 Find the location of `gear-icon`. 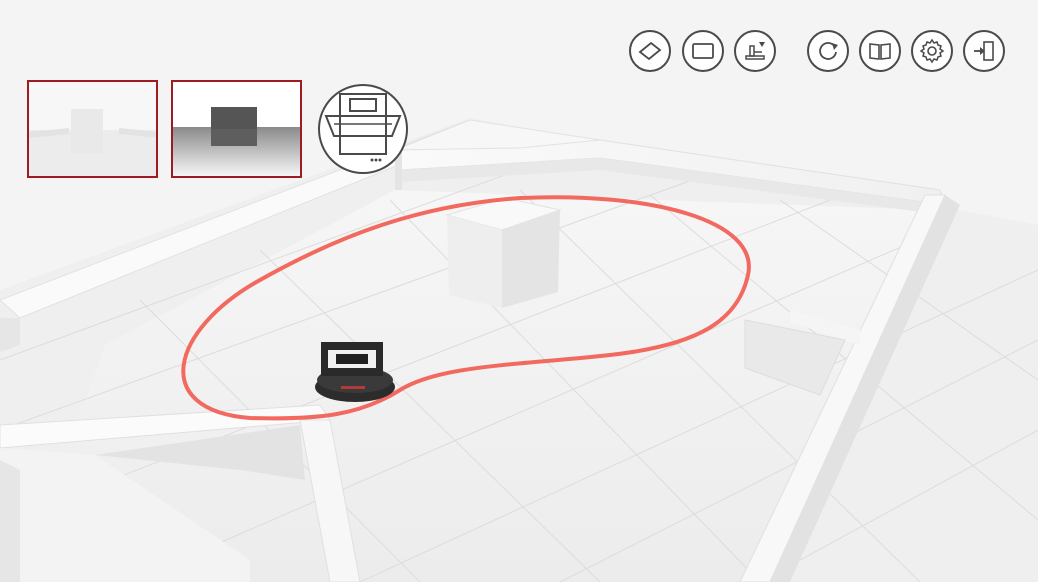

gear-icon is located at coordinates (932, 51).